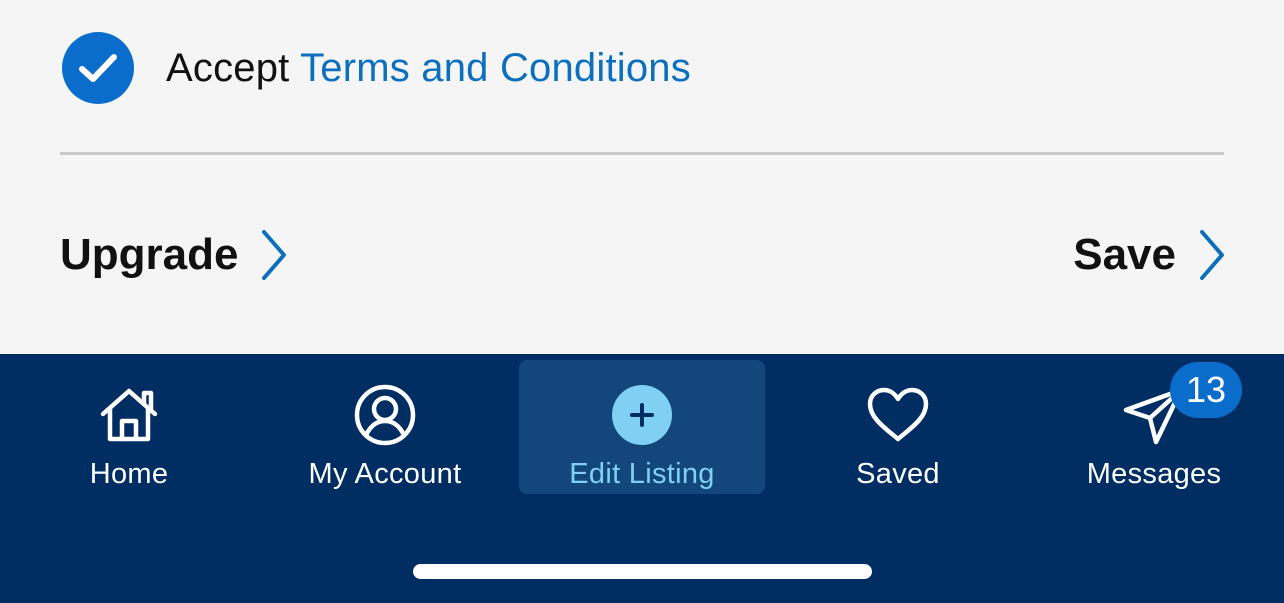 Image resolution: width=1284 pixels, height=603 pixels. Describe the element at coordinates (1124, 254) in the screenshot. I see `save-label: Save` at that location.